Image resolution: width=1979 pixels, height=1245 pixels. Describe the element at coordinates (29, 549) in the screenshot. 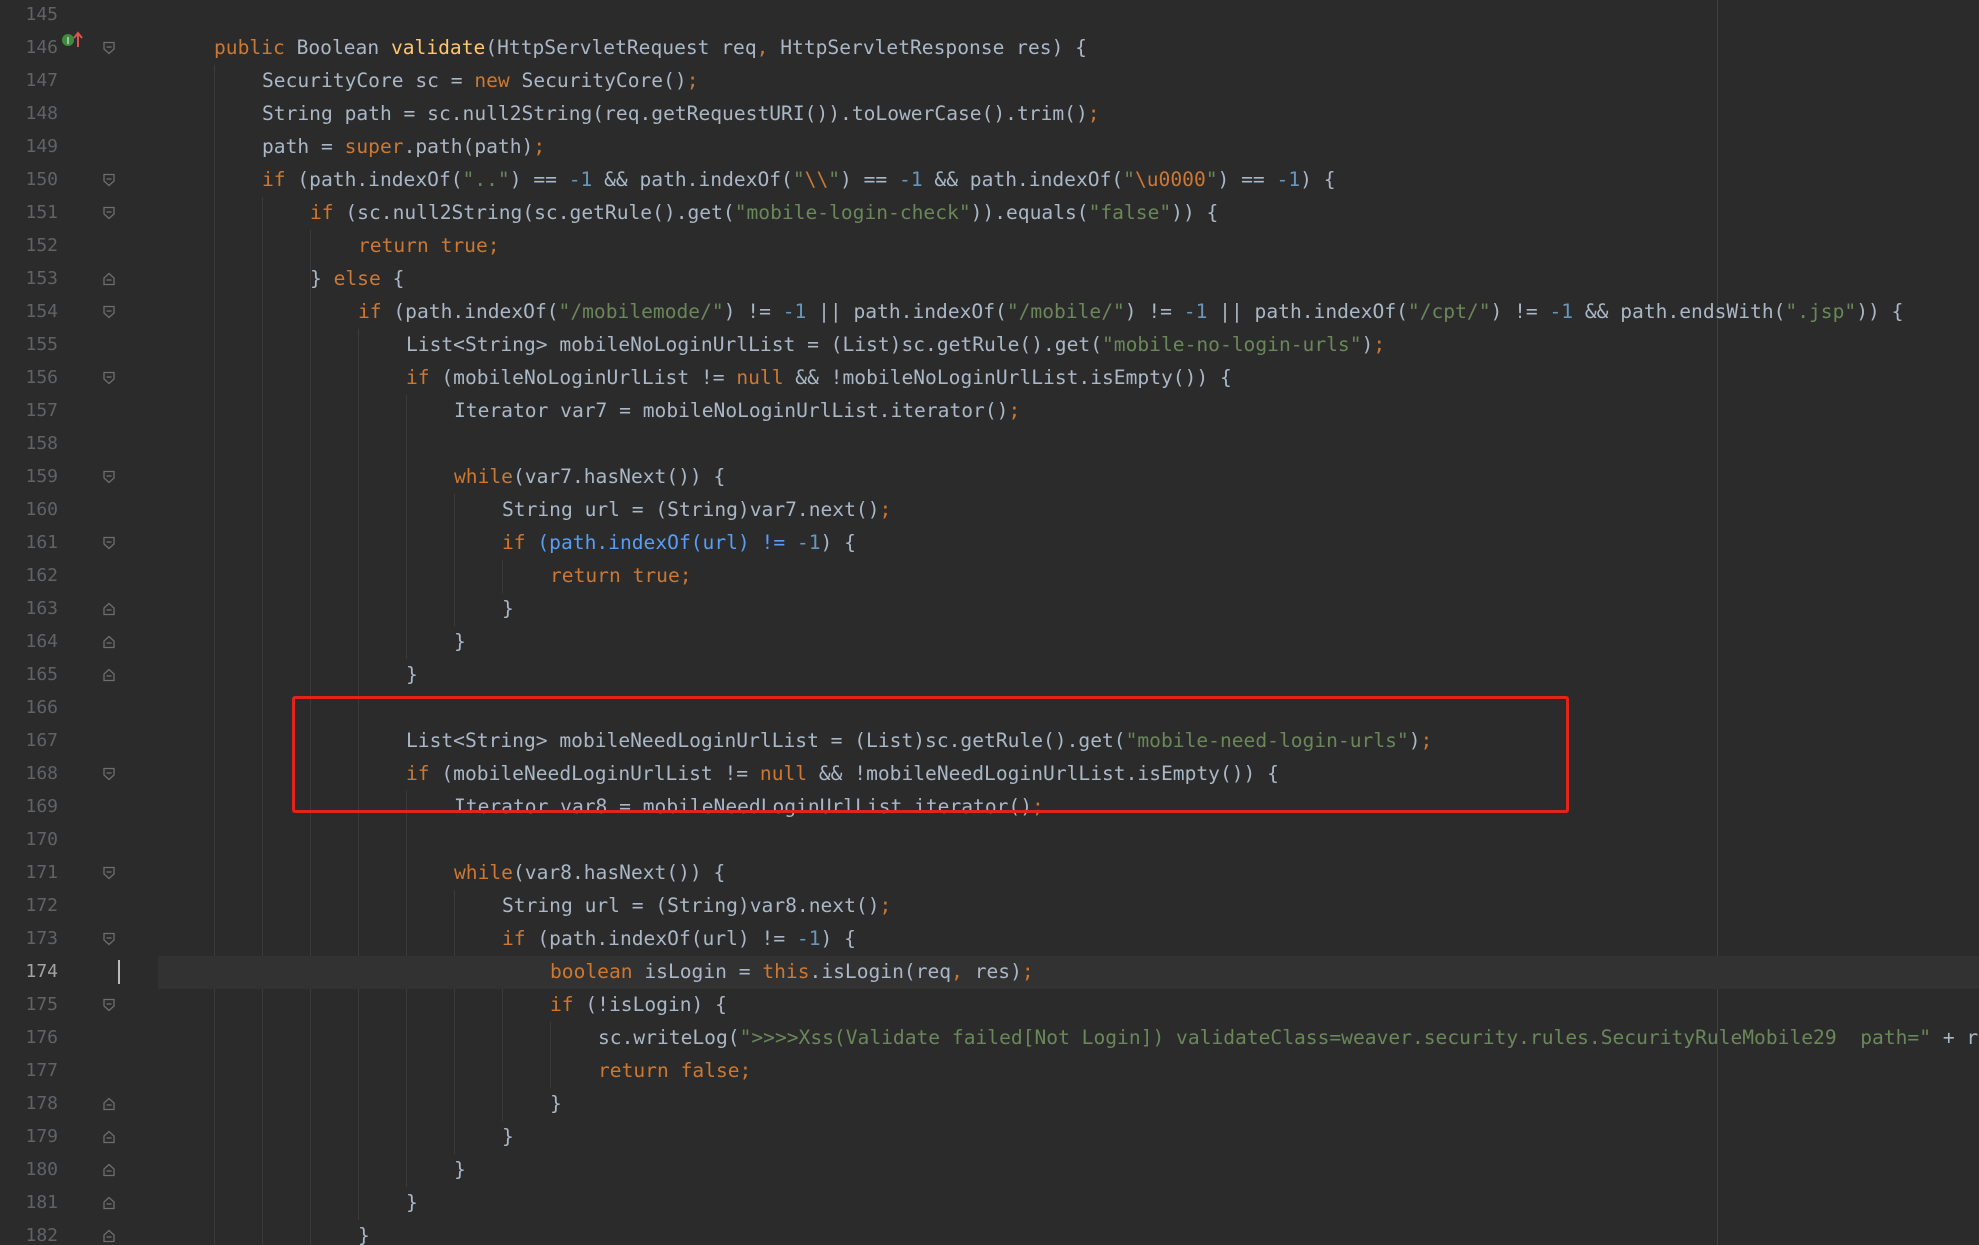

I see `line-number: 161` at that location.